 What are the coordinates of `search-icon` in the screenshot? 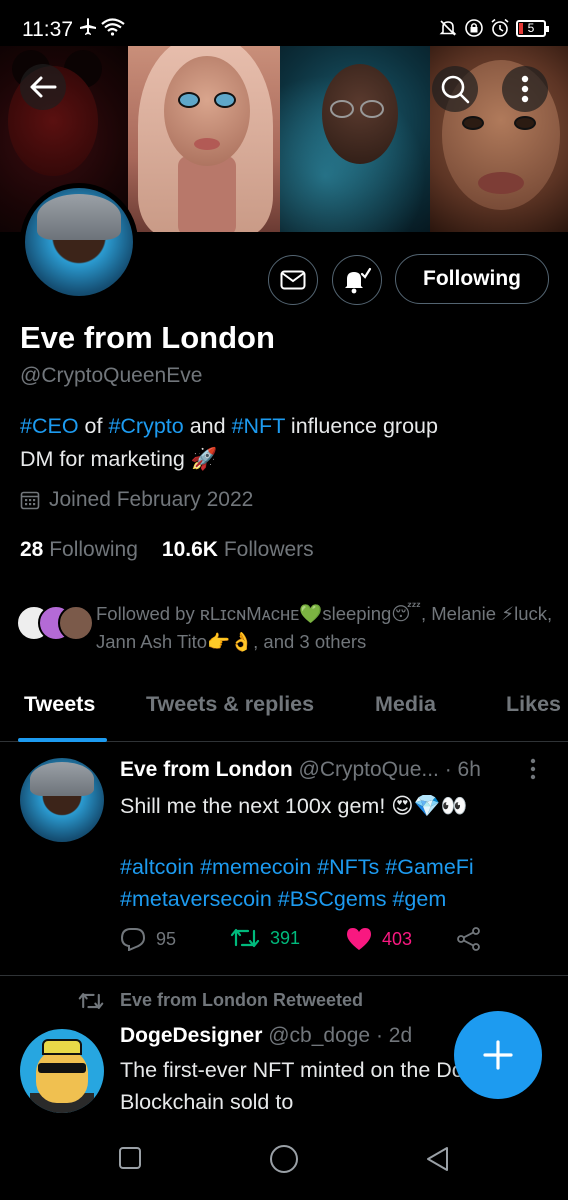 It's located at (455, 89).